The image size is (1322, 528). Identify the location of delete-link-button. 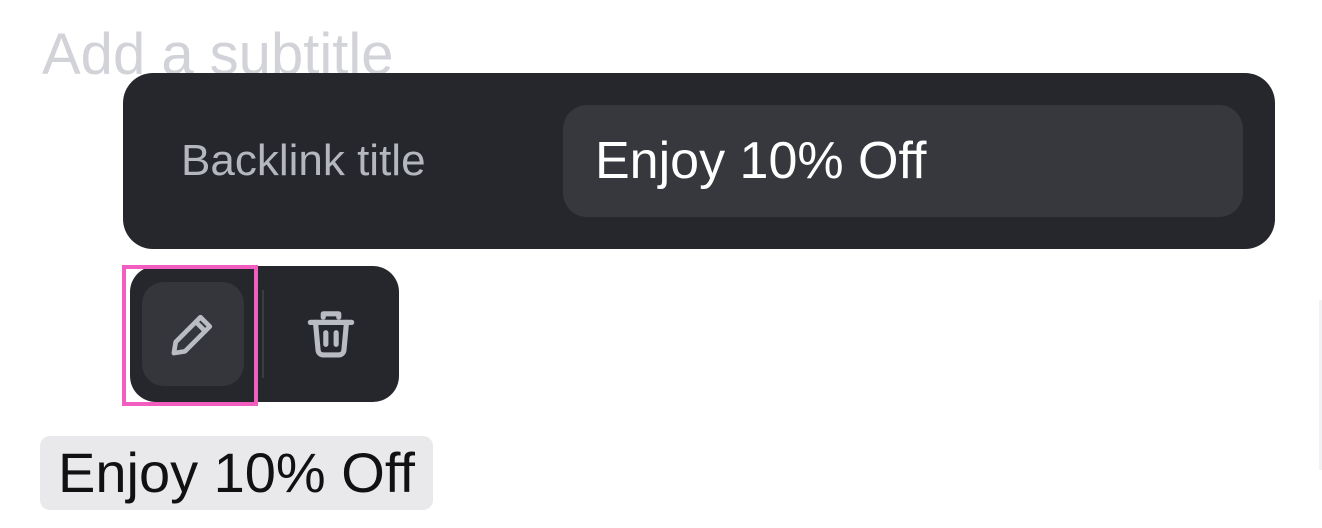
(331, 334).